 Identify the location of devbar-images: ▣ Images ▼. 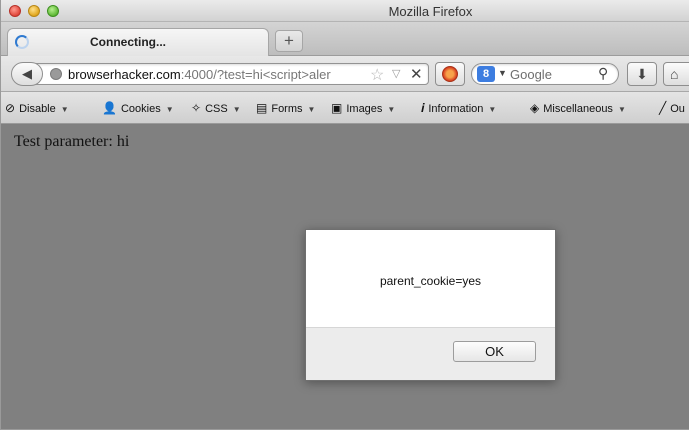
(363, 108).